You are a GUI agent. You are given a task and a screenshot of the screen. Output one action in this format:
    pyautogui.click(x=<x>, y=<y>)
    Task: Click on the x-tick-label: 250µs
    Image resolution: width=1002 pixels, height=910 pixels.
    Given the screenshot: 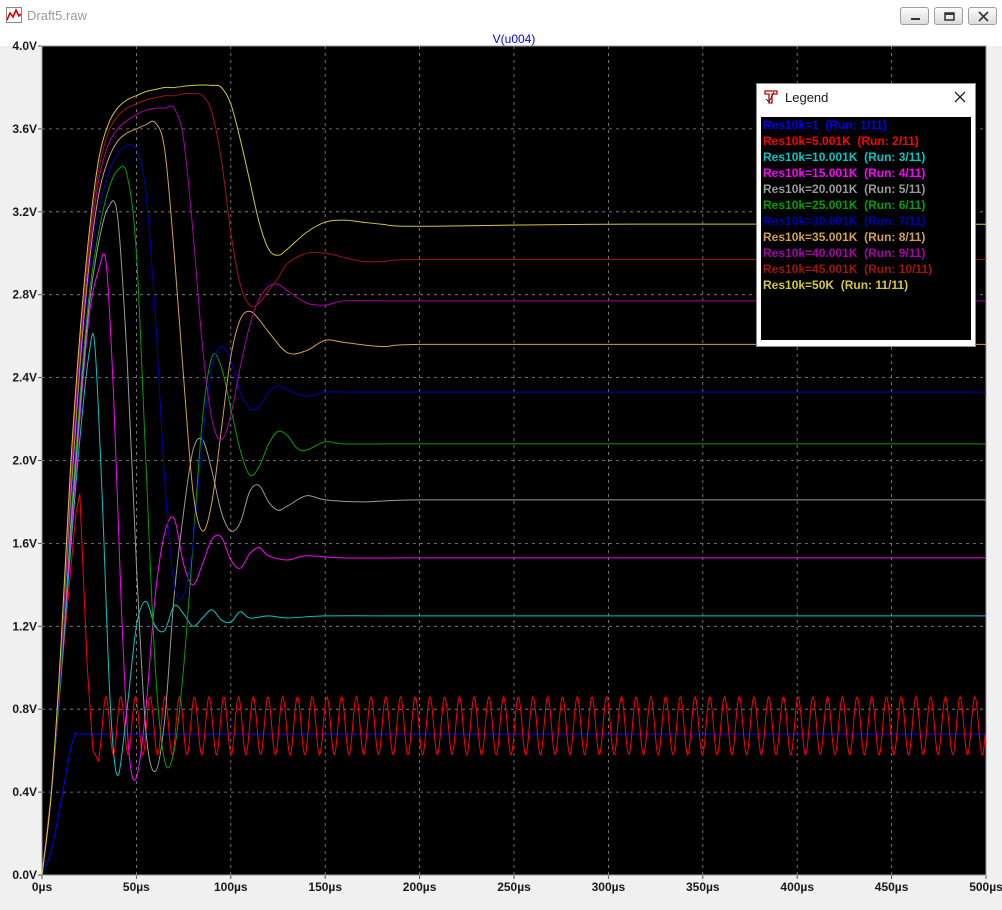 What is the action you would take?
    pyautogui.click(x=514, y=887)
    